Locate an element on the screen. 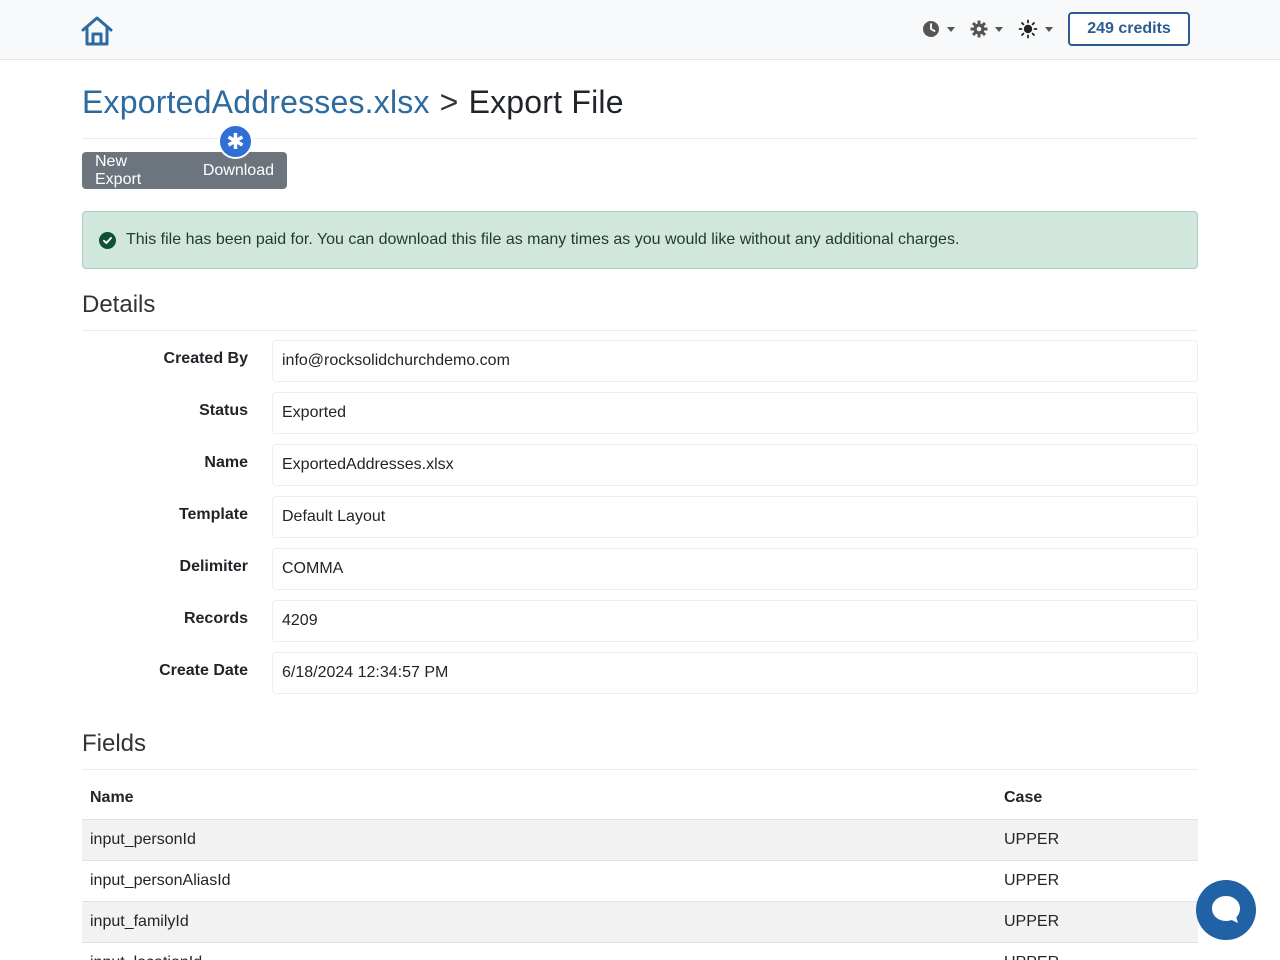  credits-button: 249 credits is located at coordinates (1129, 29).